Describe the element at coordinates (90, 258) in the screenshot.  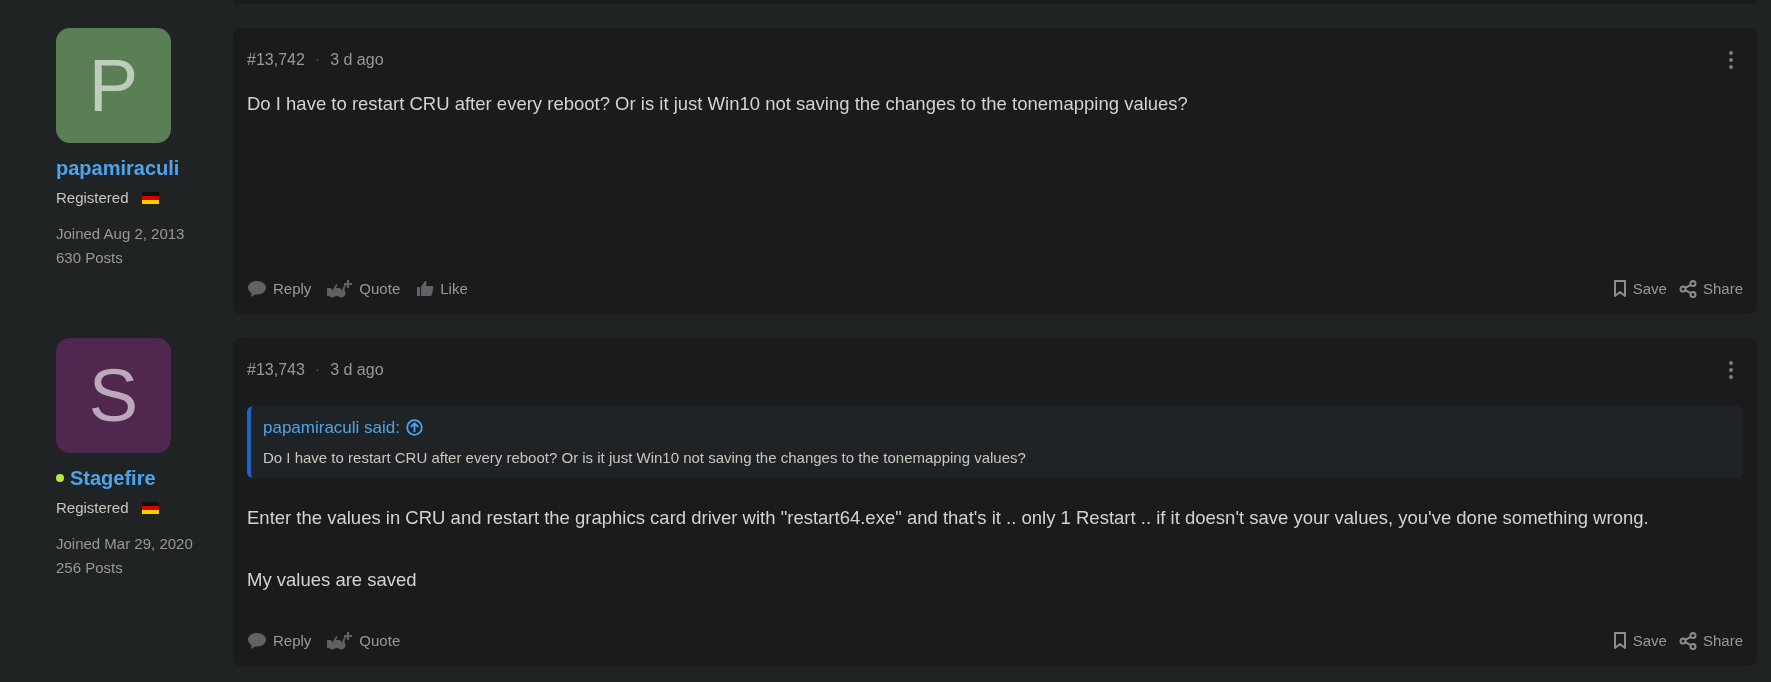
I see `post-count: 630 Posts` at that location.